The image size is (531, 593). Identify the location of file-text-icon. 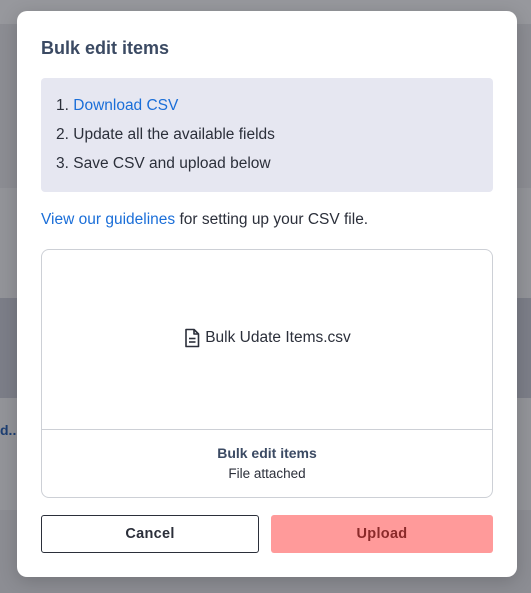
(192, 338).